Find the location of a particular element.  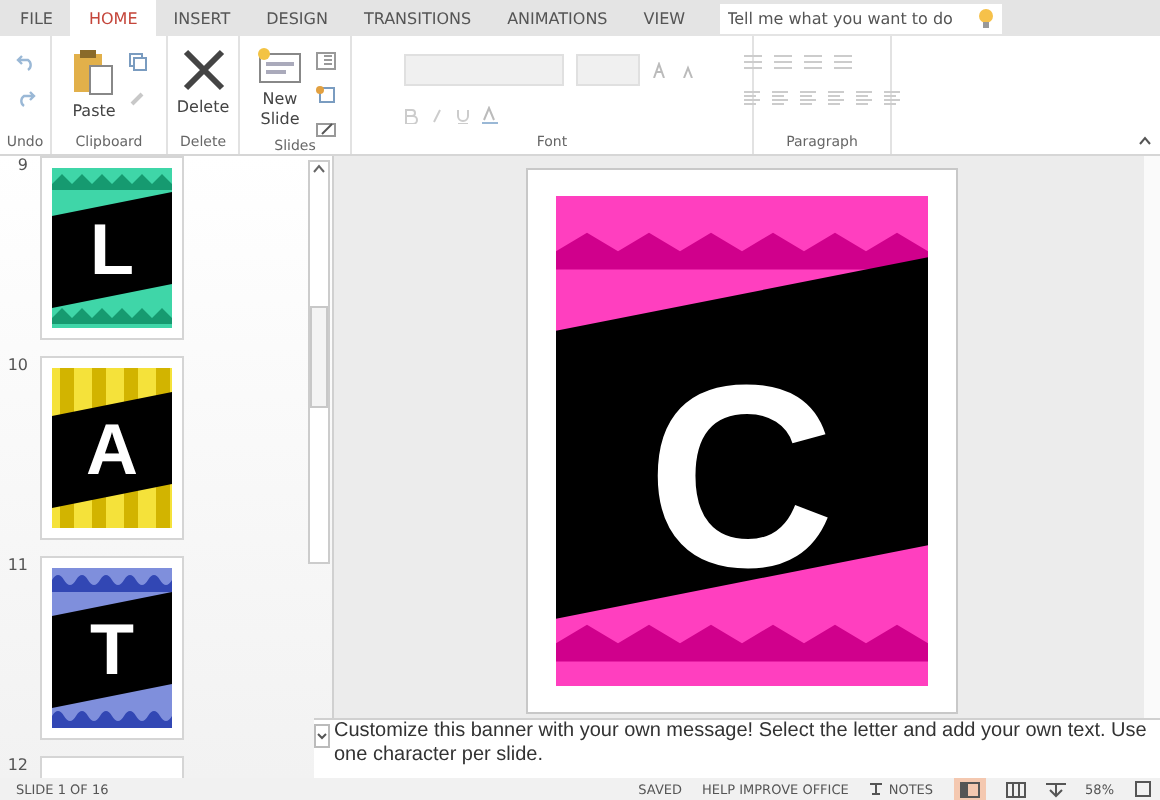

ribbon-tab: INSERT is located at coordinates (202, 18).